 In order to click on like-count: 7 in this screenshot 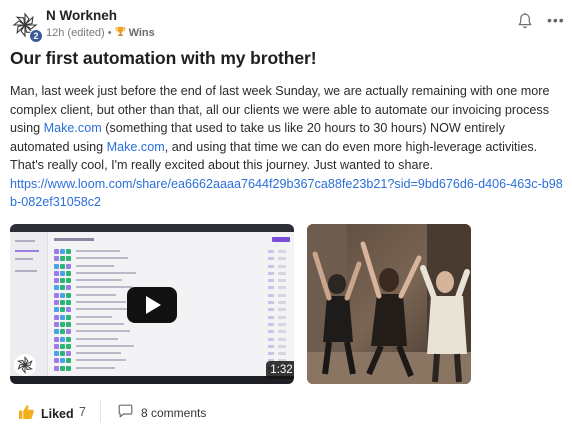, I will do `click(82, 412)`.